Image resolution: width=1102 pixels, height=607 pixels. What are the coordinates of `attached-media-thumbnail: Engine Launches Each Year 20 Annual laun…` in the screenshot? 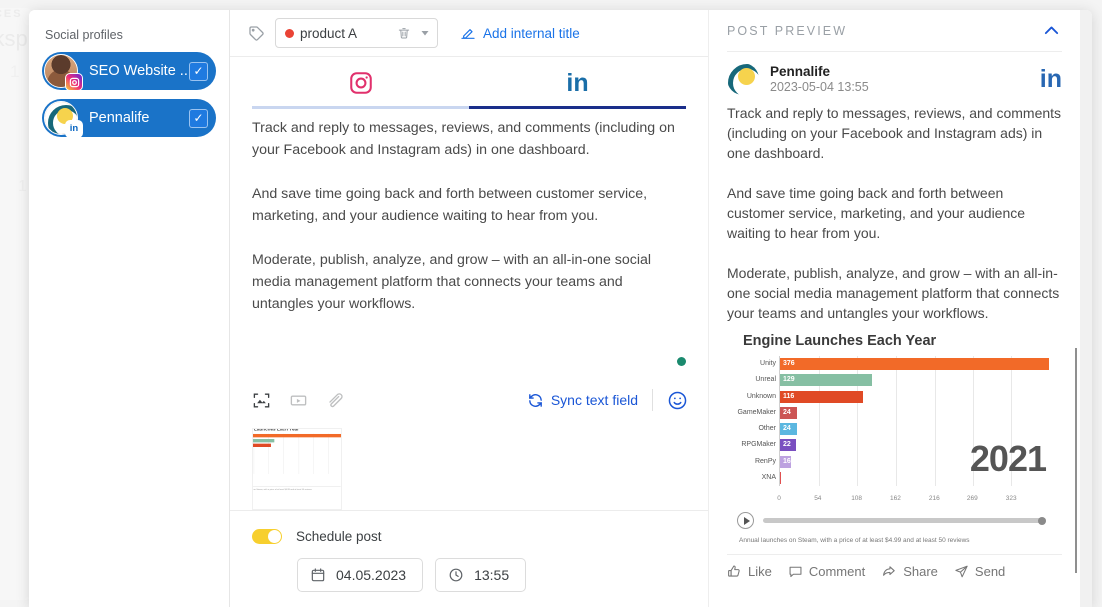 It's located at (297, 469).